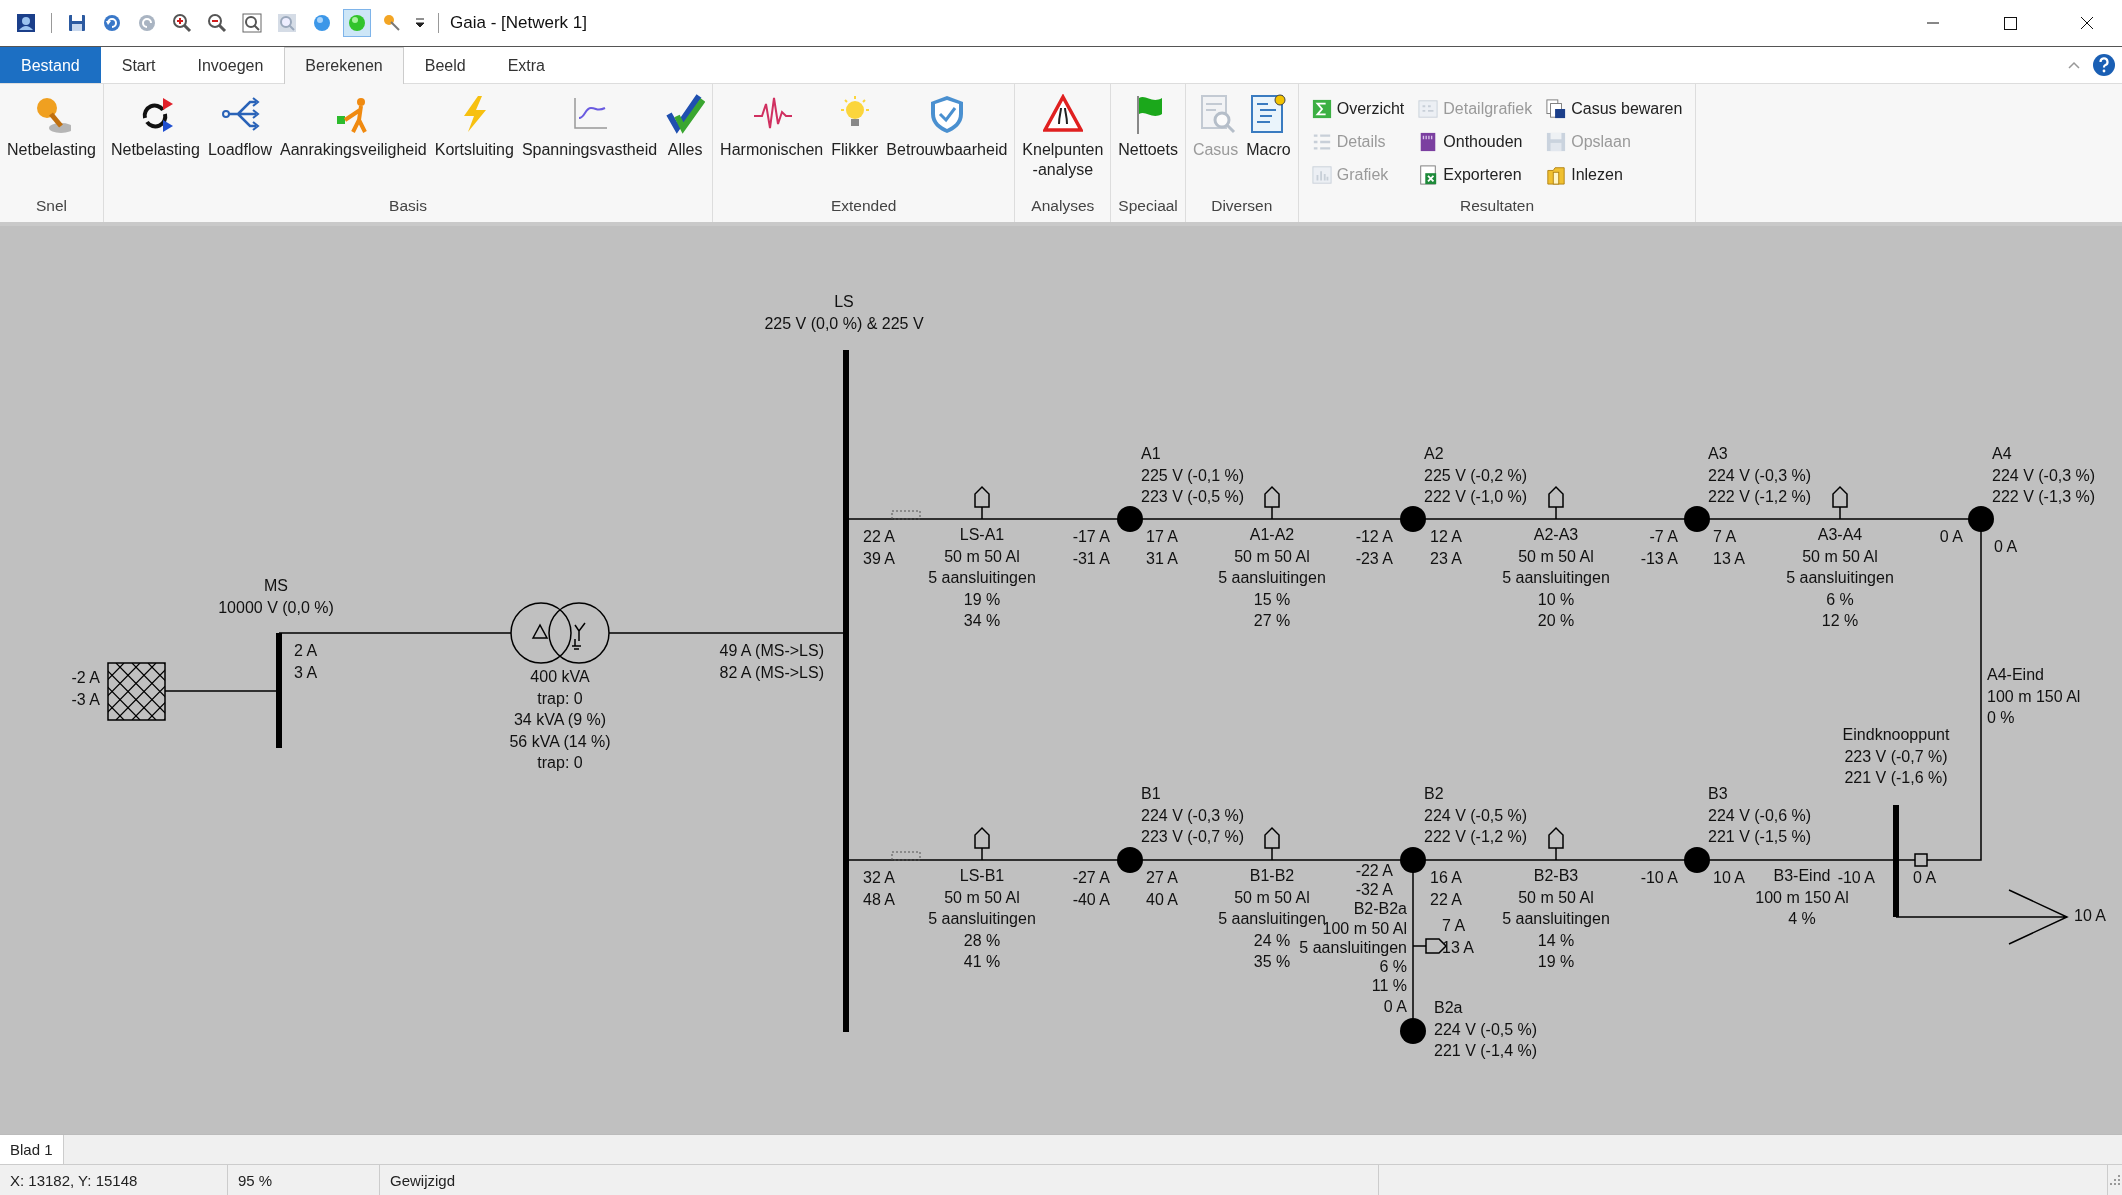 The height and width of the screenshot is (1195, 2122). Describe the element at coordinates (1162, 878) in the screenshot. I see `current-reading: 27 A` at that location.